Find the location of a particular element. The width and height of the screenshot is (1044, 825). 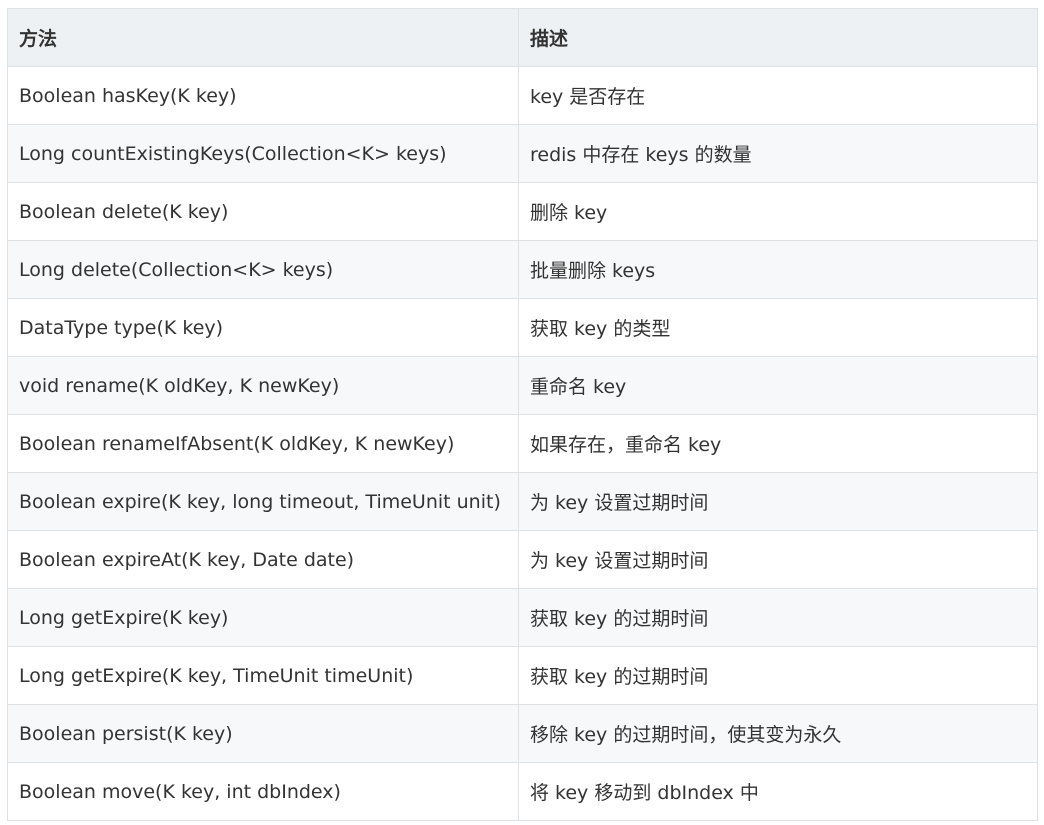

header-row: 方法 描述 is located at coordinates (522, 37).